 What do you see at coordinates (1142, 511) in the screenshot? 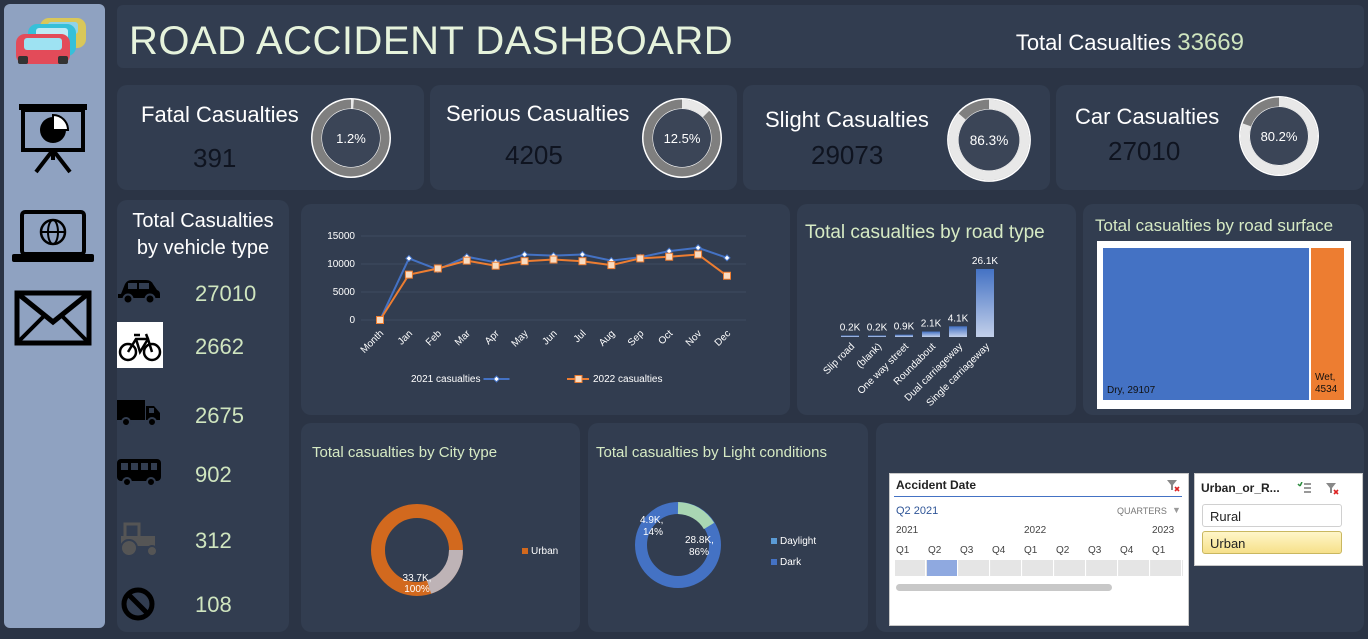
I see `date-slicer-period: QUARTERS` at bounding box center [1142, 511].